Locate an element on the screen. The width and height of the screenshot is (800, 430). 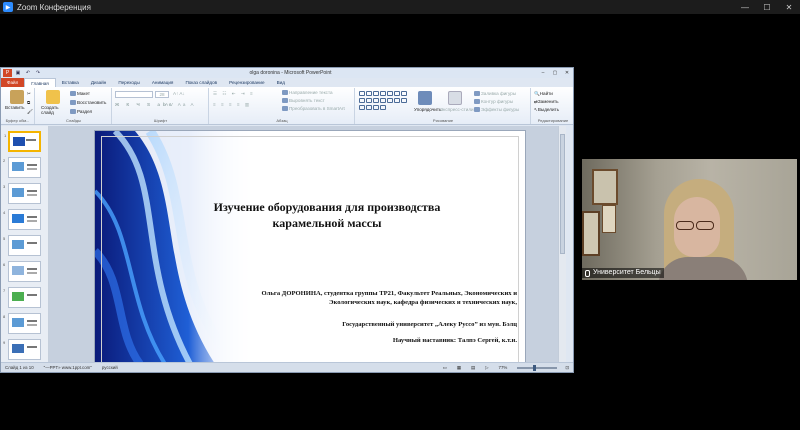
list-buttons: ☰ ☷ ⇤ ⇥ ≡ is located at coordinates (234, 94).